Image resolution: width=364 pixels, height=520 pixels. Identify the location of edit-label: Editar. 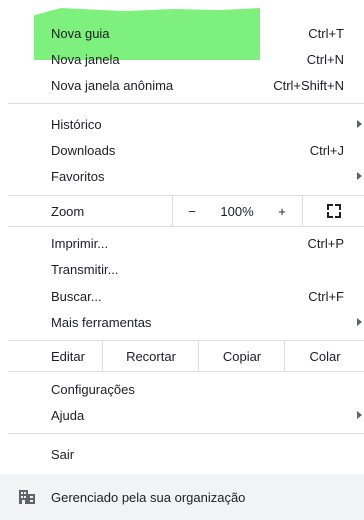
(68, 356).